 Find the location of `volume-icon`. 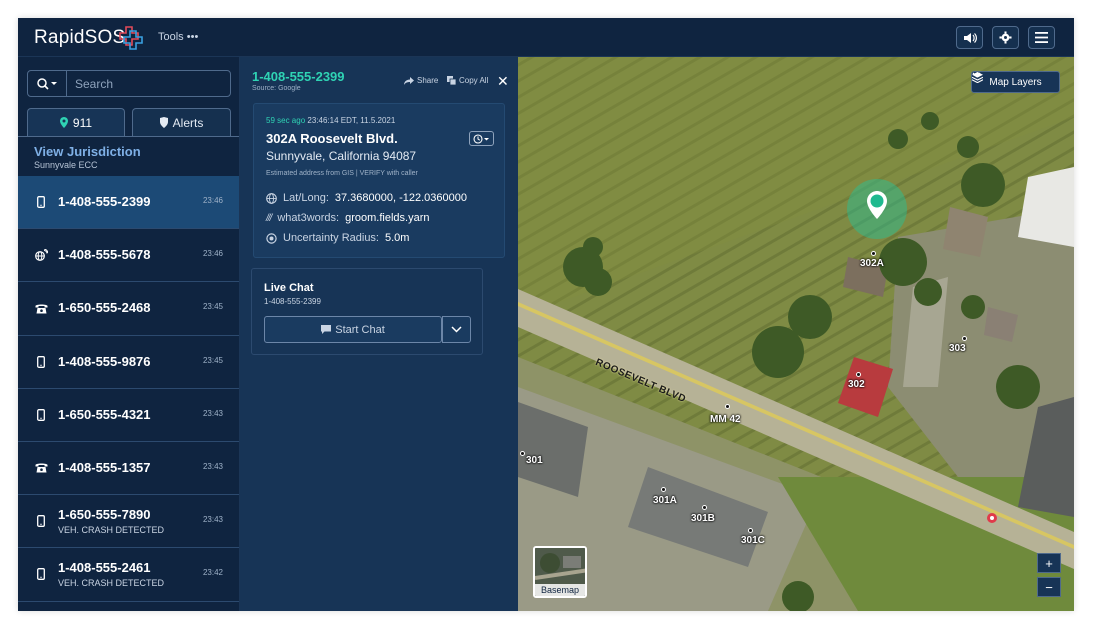

volume-icon is located at coordinates (970, 37).